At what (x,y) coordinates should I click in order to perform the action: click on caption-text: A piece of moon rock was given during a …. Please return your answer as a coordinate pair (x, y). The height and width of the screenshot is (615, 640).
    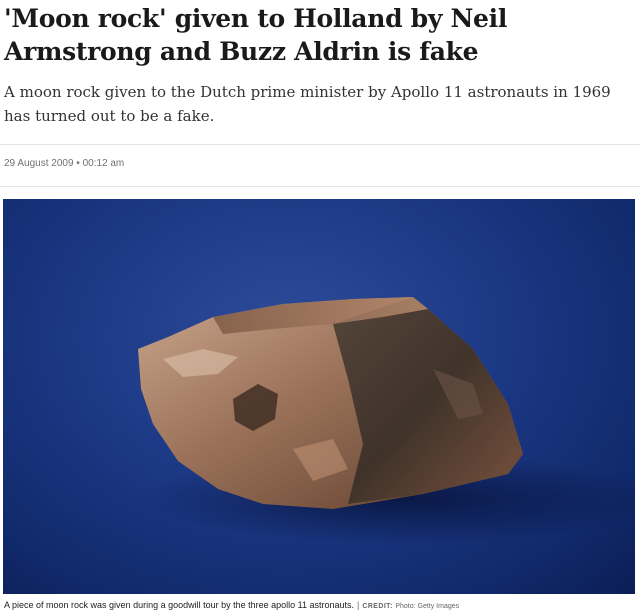
    Looking at the image, I should click on (179, 605).